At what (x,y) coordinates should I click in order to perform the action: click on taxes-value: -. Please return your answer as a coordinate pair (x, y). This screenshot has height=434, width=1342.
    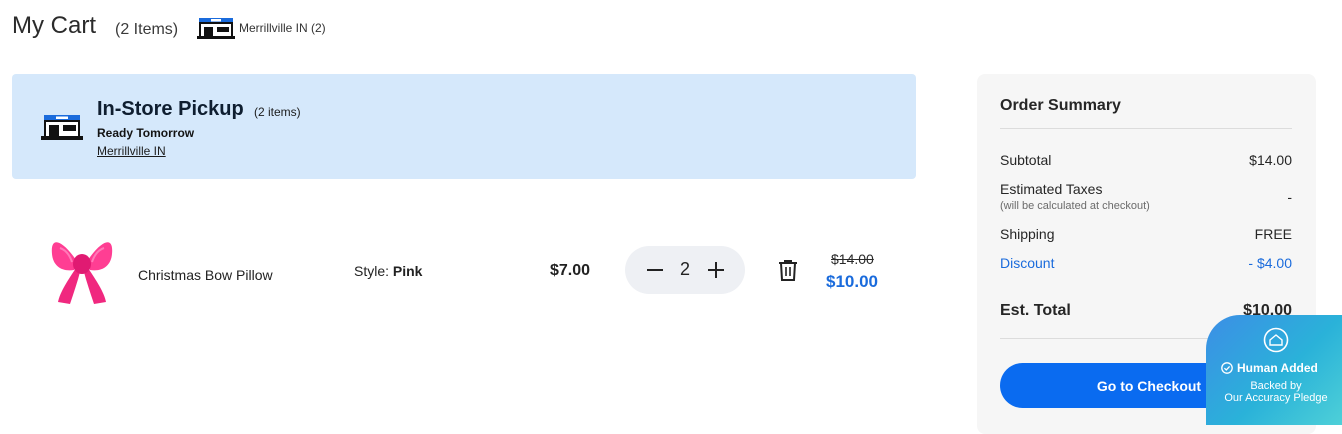
    Looking at the image, I should click on (1289, 197).